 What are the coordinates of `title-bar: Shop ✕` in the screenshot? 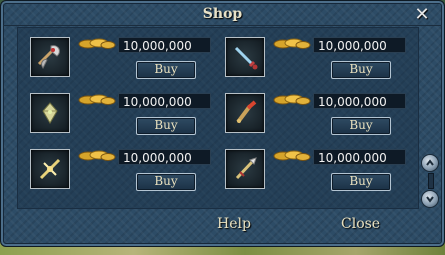 It's located at (222, 14).